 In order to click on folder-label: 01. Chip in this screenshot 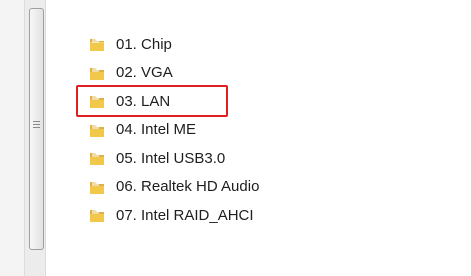, I will do `click(144, 44)`.